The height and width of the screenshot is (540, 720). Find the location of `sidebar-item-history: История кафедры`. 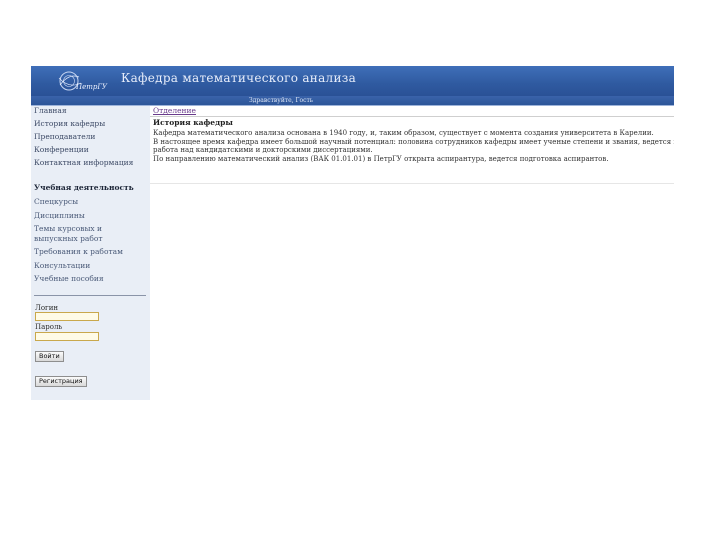

sidebar-item-history: История кафедры is located at coordinates (83, 123).